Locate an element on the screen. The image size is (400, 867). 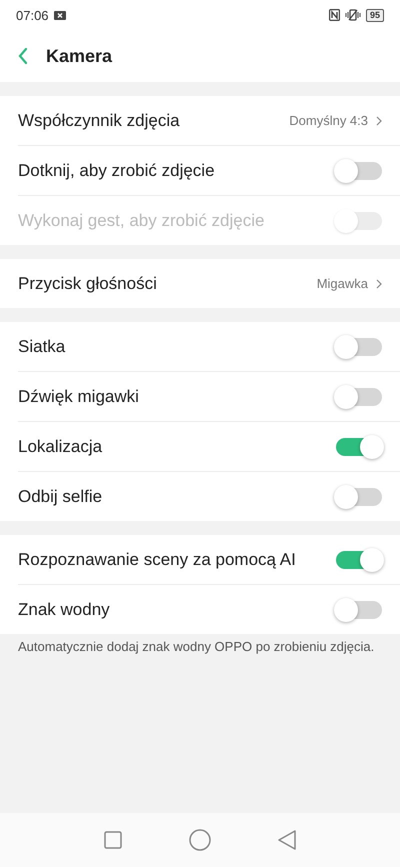
setting-label: Współczynnik zdjęcia is located at coordinates (99, 120).